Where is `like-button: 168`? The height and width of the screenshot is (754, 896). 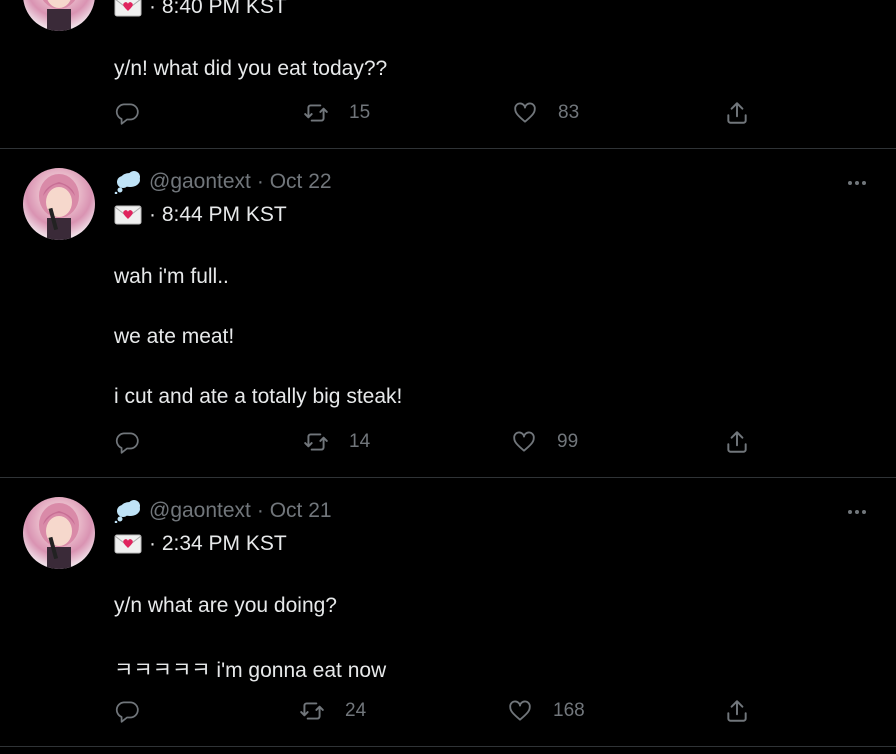 like-button: 168 is located at coordinates (546, 711).